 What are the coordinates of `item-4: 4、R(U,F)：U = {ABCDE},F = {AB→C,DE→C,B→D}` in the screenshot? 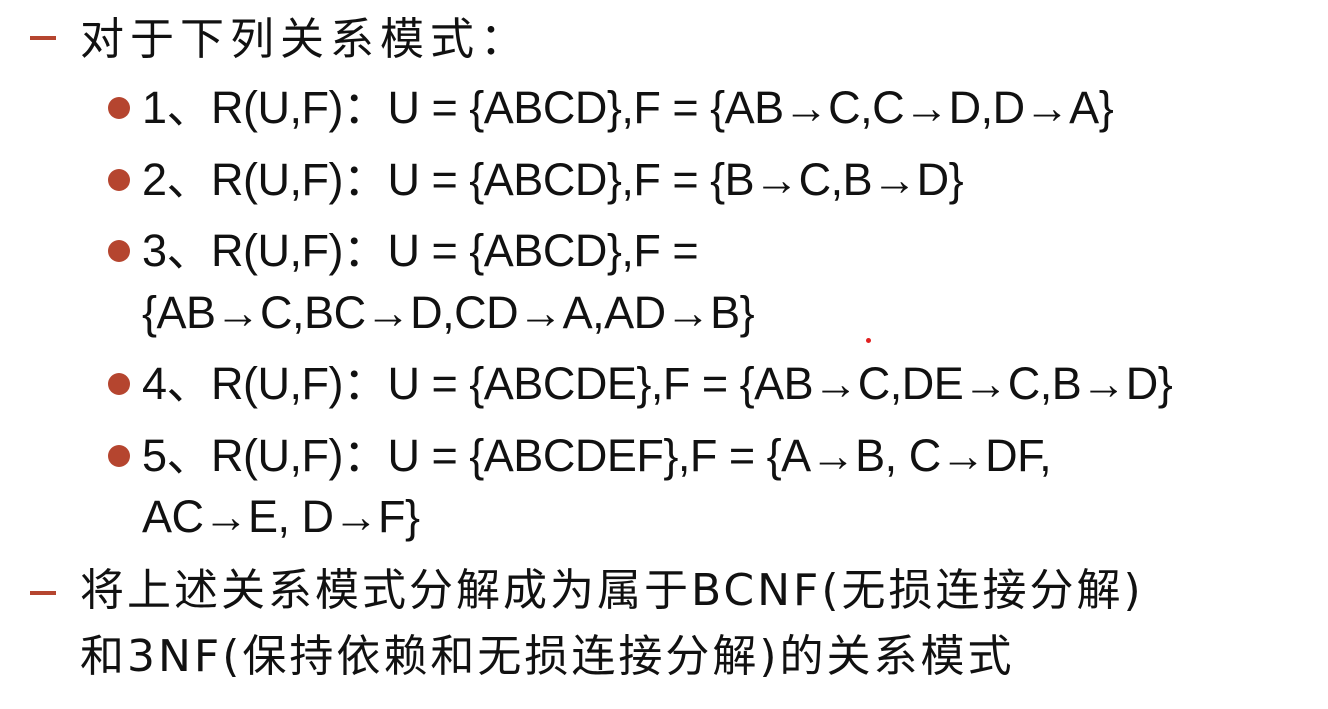 It's located at (657, 383).